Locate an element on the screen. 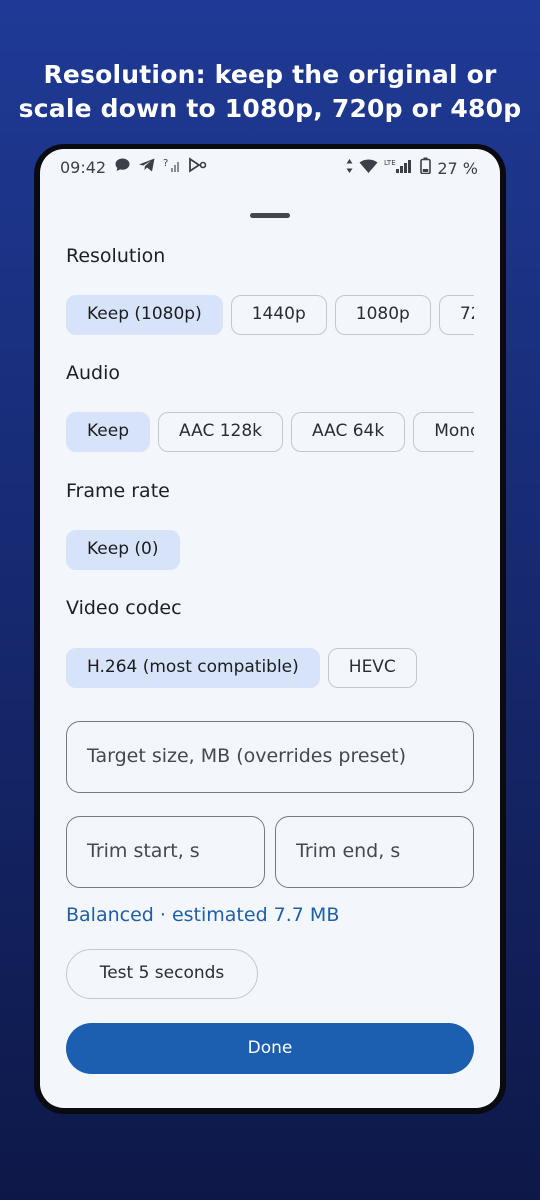 This screenshot has width=540, height=1200. cell-signal-icon: LTE is located at coordinates (399, 168).